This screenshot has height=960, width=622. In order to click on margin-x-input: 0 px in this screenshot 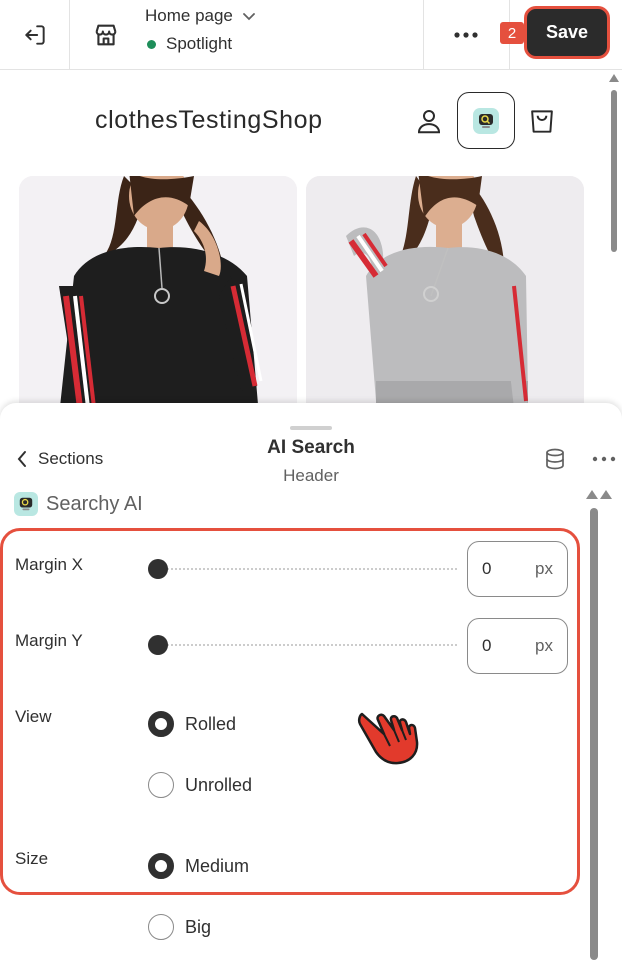, I will do `click(517, 569)`.